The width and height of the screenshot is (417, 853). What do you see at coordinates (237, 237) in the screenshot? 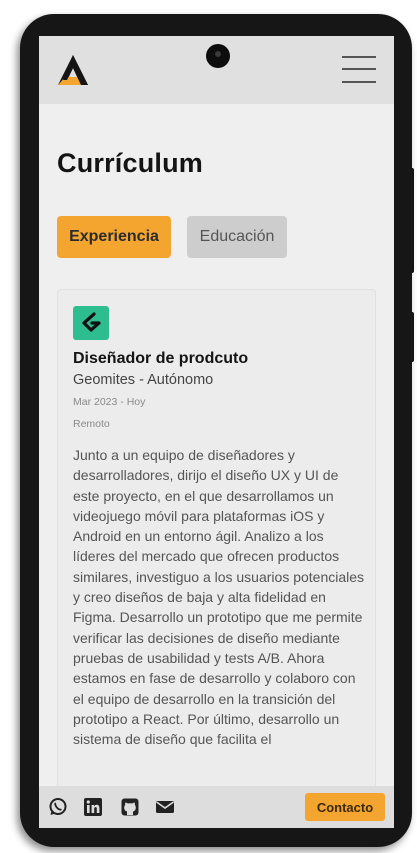
I see `tab-educacion: Educación` at bounding box center [237, 237].